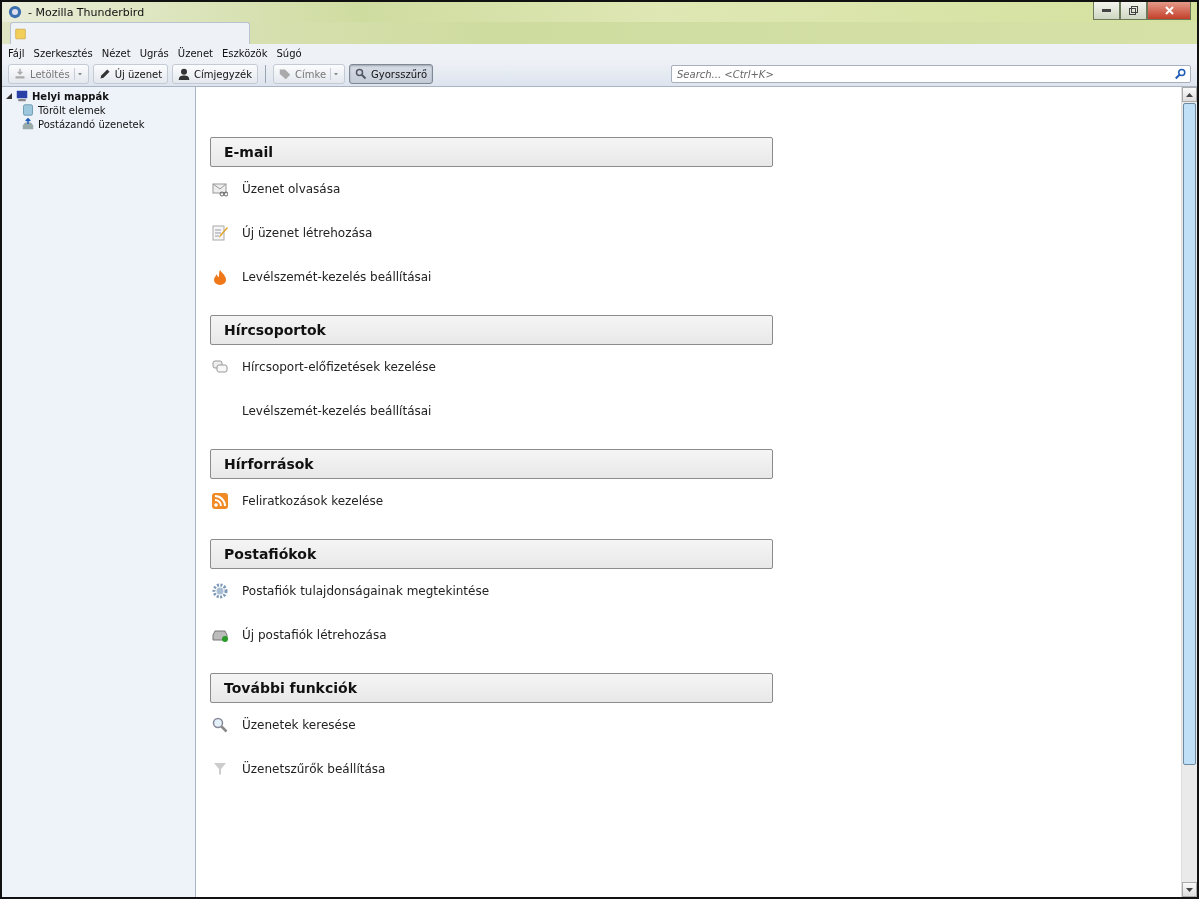 This screenshot has height=899, width=1199. What do you see at coordinates (220, 233) in the screenshot?
I see `notepad-icon` at bounding box center [220, 233].